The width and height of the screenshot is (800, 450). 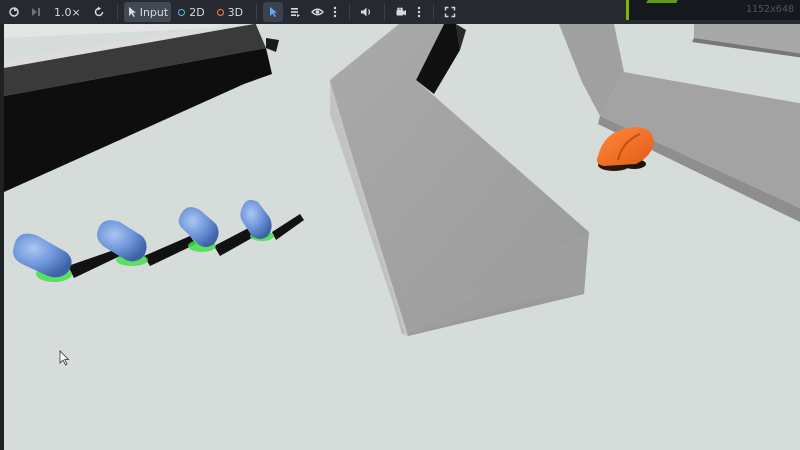 I want to click on camera-icon, so click(x=401, y=12).